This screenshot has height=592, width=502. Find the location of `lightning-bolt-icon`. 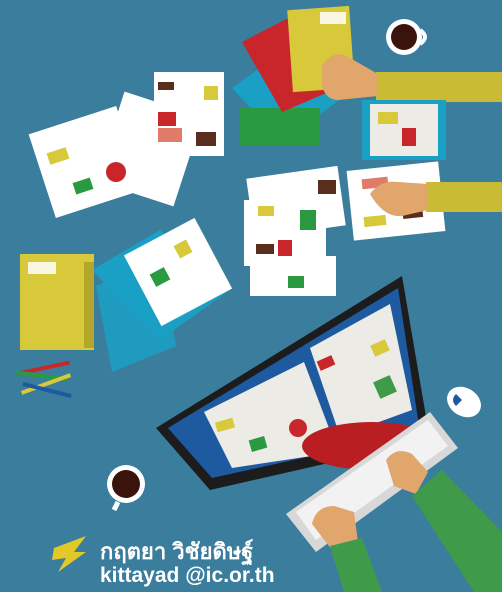

lightning-bolt-icon is located at coordinates (69, 554).